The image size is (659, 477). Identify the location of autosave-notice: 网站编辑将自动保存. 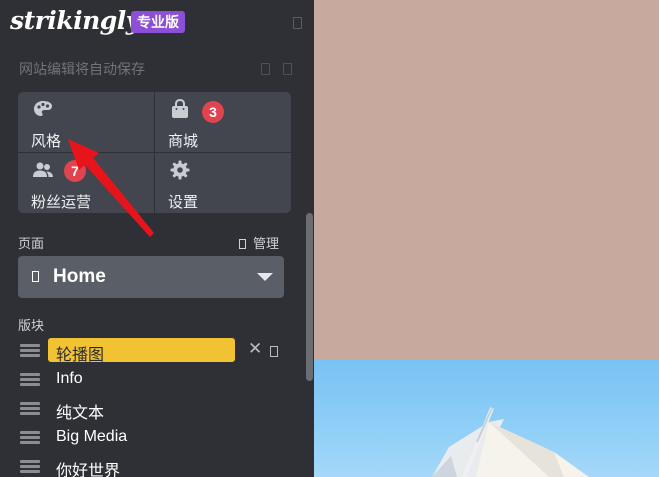
(82, 69).